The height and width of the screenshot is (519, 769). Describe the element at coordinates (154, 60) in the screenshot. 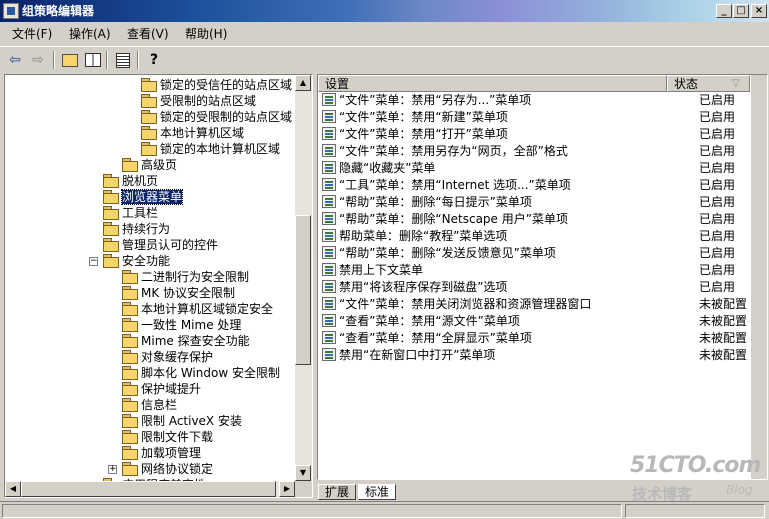

I see `help-icon: ?` at that location.